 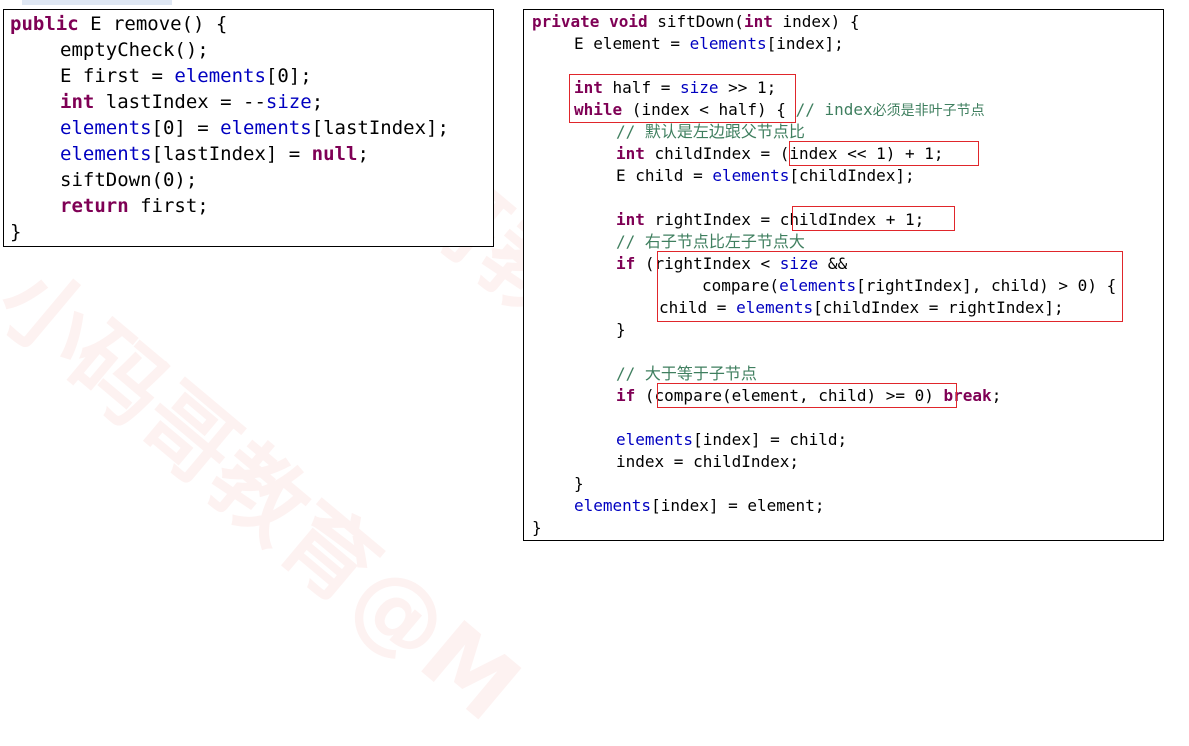 I want to click on code-line: elements[index] = child;, so click(x=732, y=439).